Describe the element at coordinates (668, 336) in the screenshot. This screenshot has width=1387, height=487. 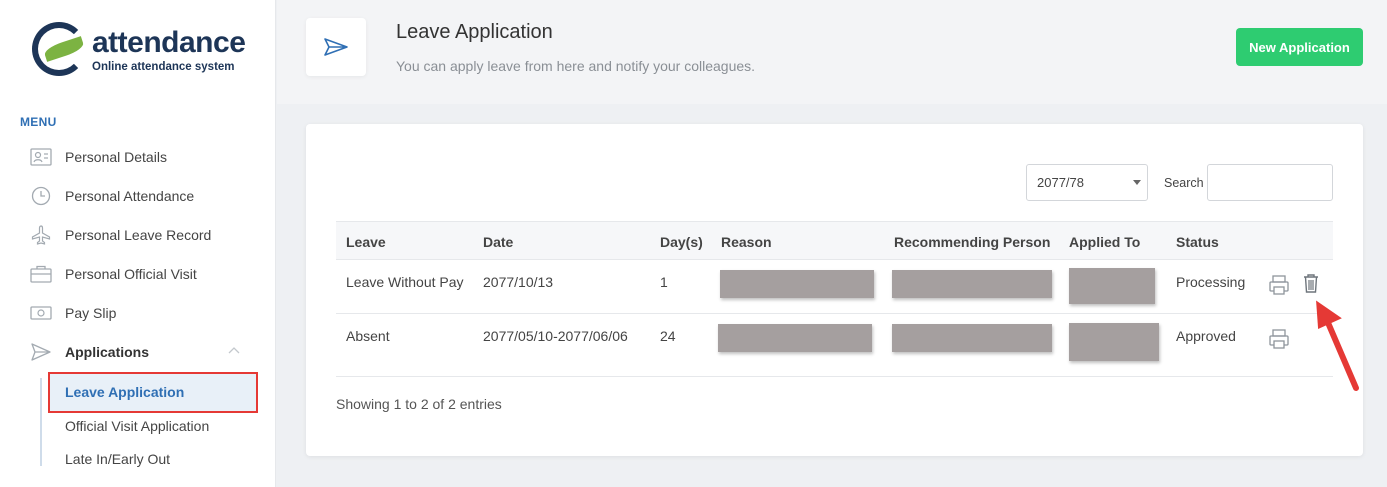
I see `cell-days: 24` at that location.